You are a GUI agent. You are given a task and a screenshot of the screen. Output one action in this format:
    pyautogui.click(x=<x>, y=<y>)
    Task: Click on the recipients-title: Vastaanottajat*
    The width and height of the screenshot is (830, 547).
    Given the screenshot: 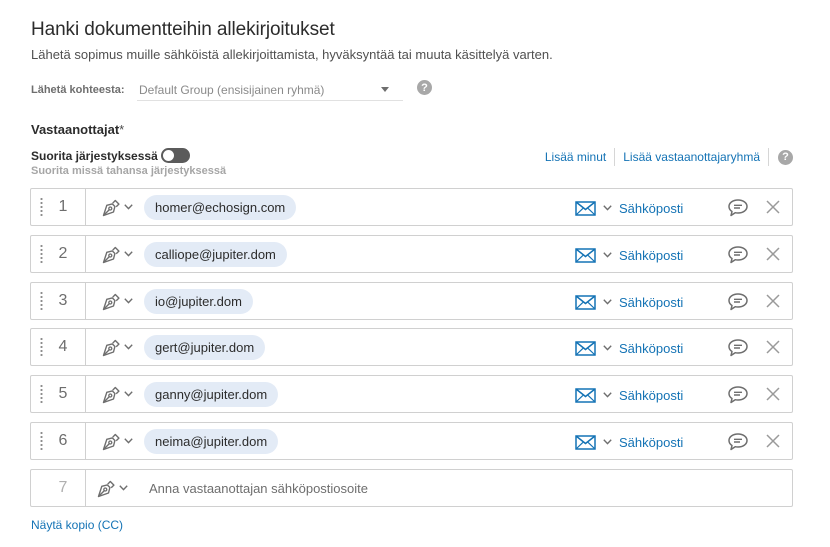 What is the action you would take?
    pyautogui.click(x=77, y=129)
    